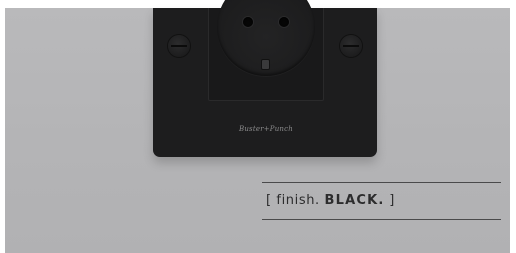  I want to click on brand-logo: Buster+Punch, so click(266, 129).